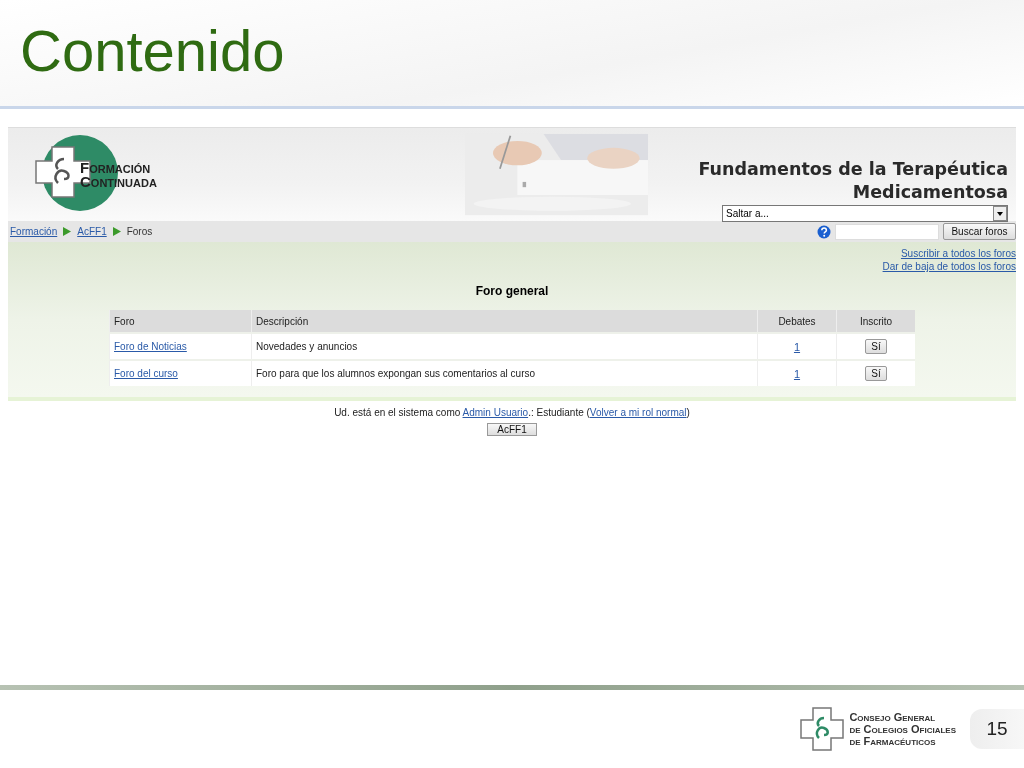 Image resolution: width=1024 pixels, height=768 pixels. I want to click on forum-link: Dar de baja de todos los foros, so click(949, 266).